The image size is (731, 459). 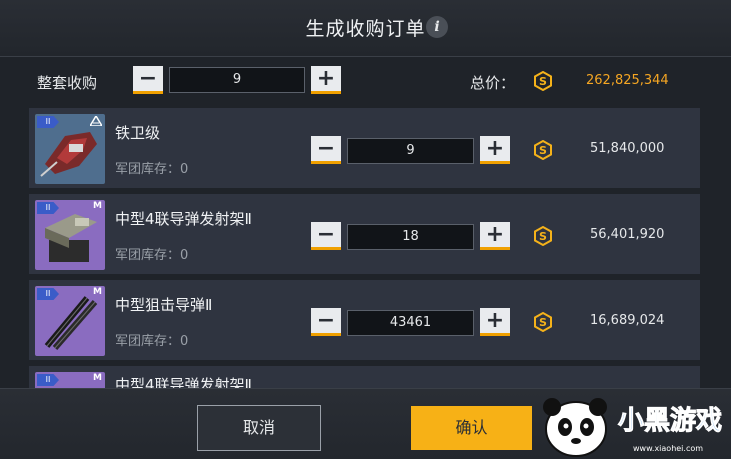 I want to click on ship-class-icon, so click(x=96, y=121).